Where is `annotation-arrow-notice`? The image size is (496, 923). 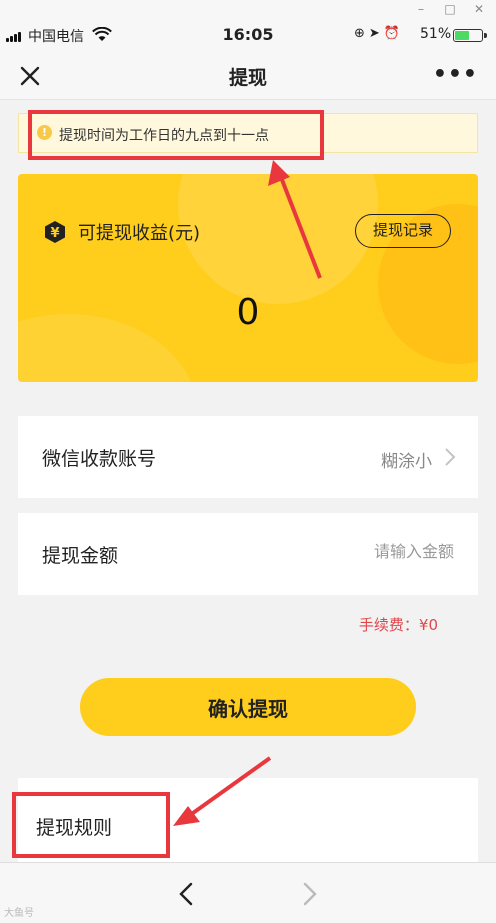 annotation-arrow-notice is located at coordinates (299, 225).